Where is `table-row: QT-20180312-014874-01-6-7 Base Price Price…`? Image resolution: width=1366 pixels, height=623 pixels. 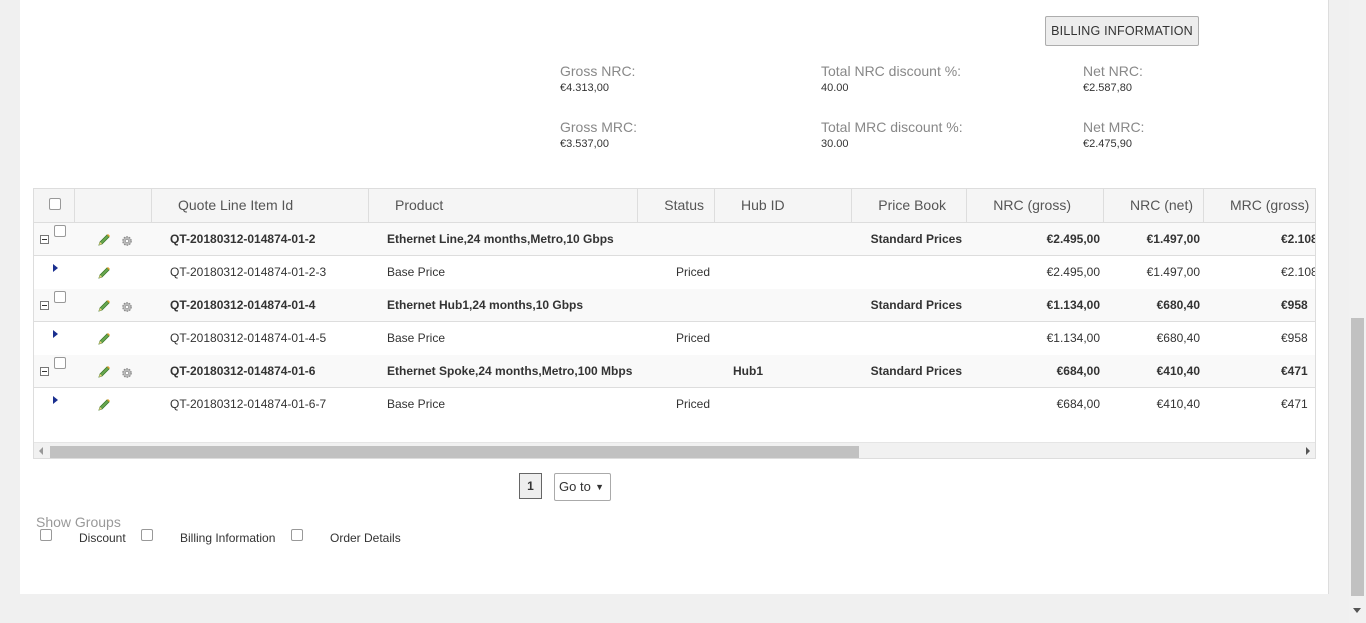
table-row: QT-20180312-014874-01-6-7 Base Price Price… is located at coordinates (674, 404).